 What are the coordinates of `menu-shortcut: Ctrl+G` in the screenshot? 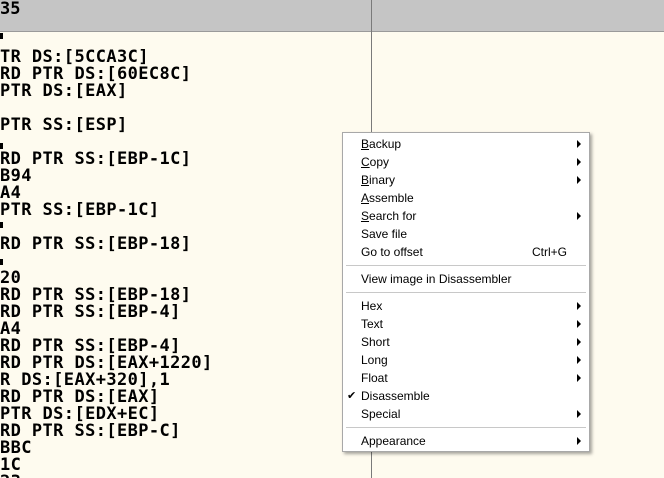 It's located at (549, 252).